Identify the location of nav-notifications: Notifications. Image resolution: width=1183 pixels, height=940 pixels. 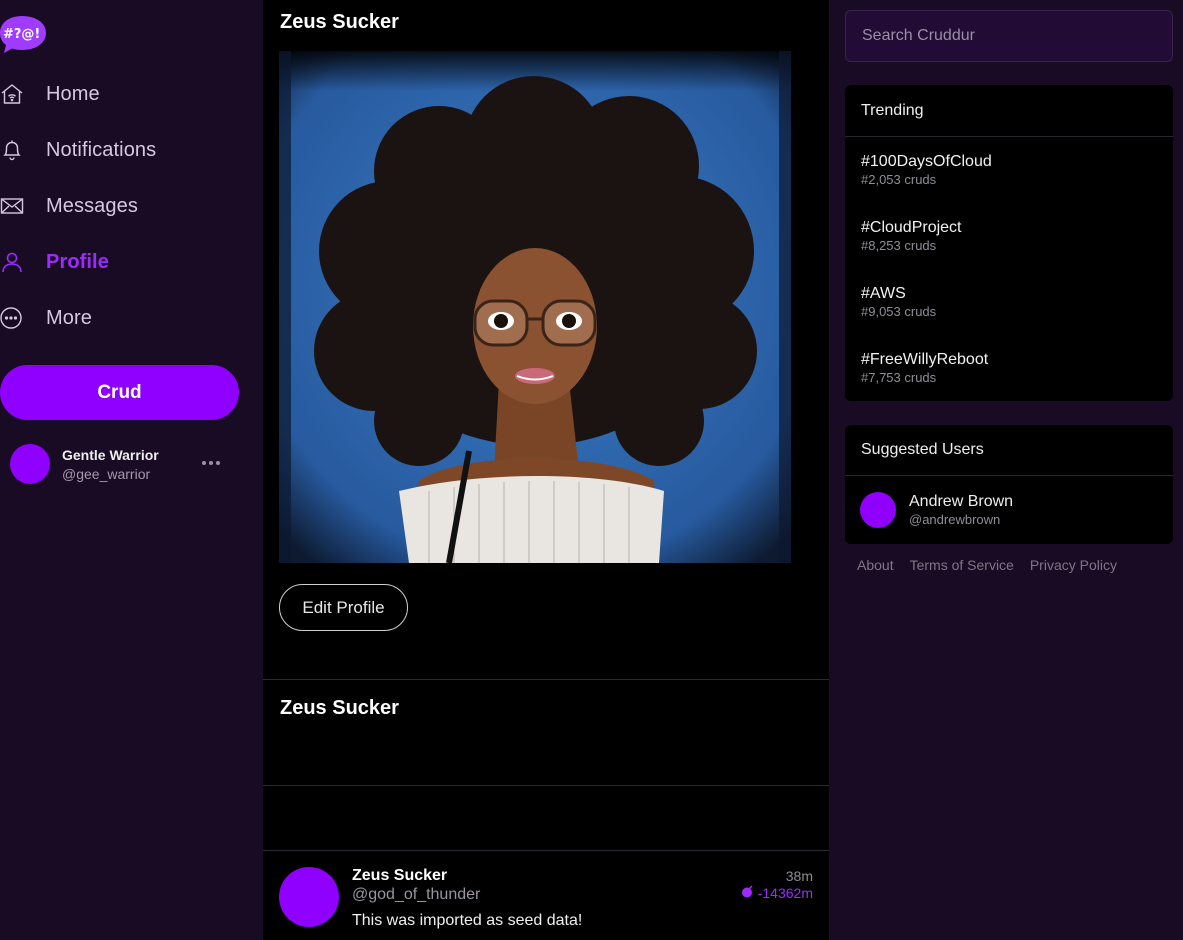
(120, 150).